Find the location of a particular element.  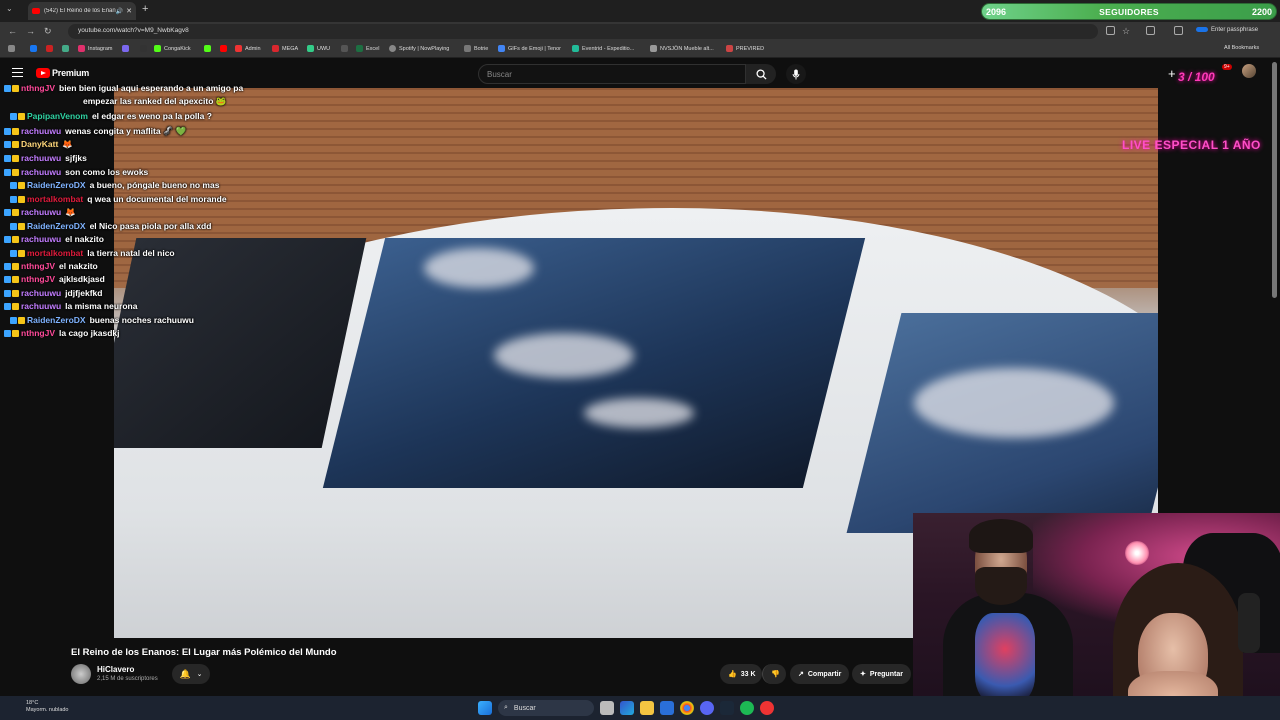

cast-icon is located at coordinates (1110, 30).